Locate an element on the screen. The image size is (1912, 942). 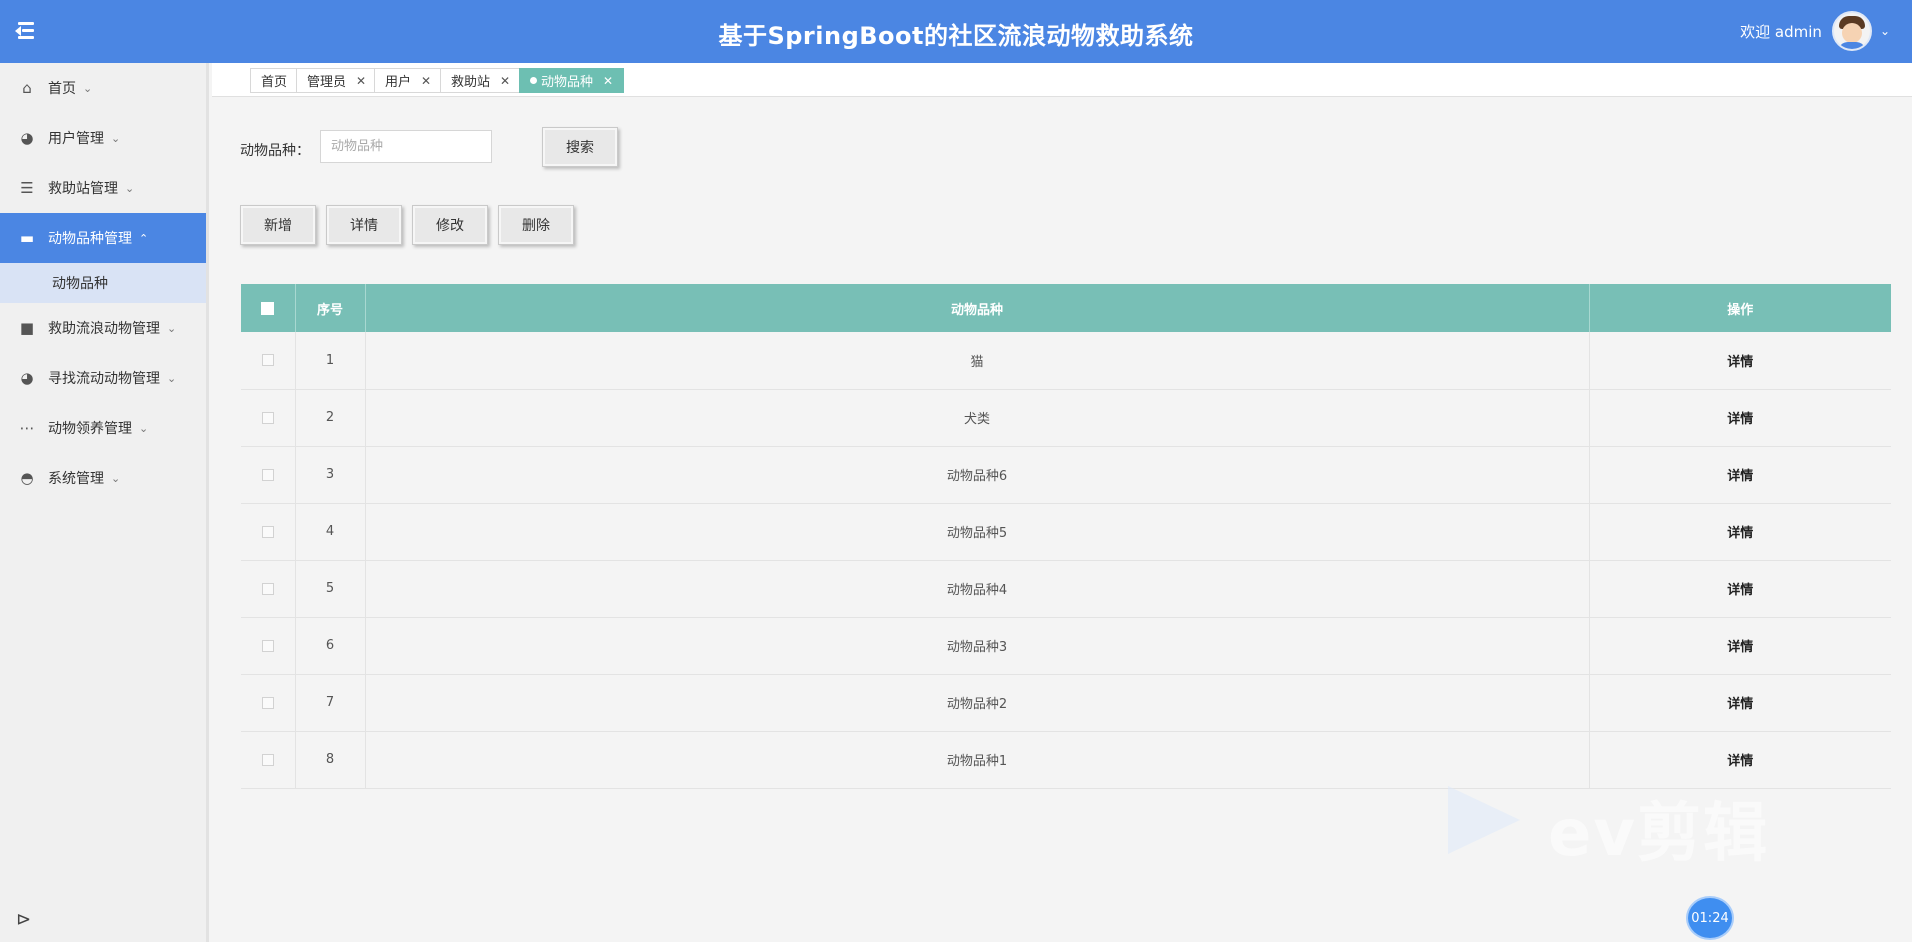
sidebar-item-label: 救助流浪动物管理 is located at coordinates (104, 329).